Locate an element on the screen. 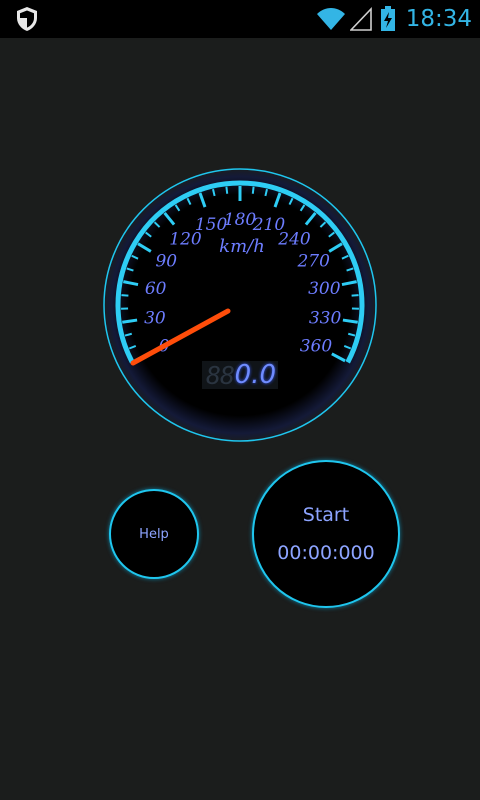  timer-display: 00:00:000 is located at coordinates (326, 553).